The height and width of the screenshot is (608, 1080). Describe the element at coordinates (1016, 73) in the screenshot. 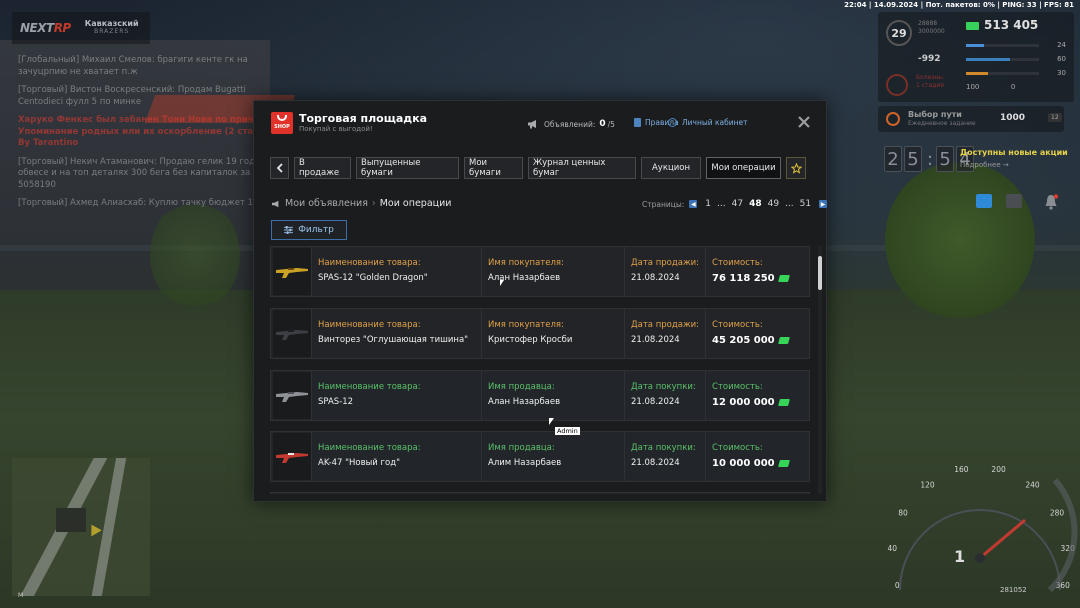

I see `stat-row-hunger: 30` at that location.